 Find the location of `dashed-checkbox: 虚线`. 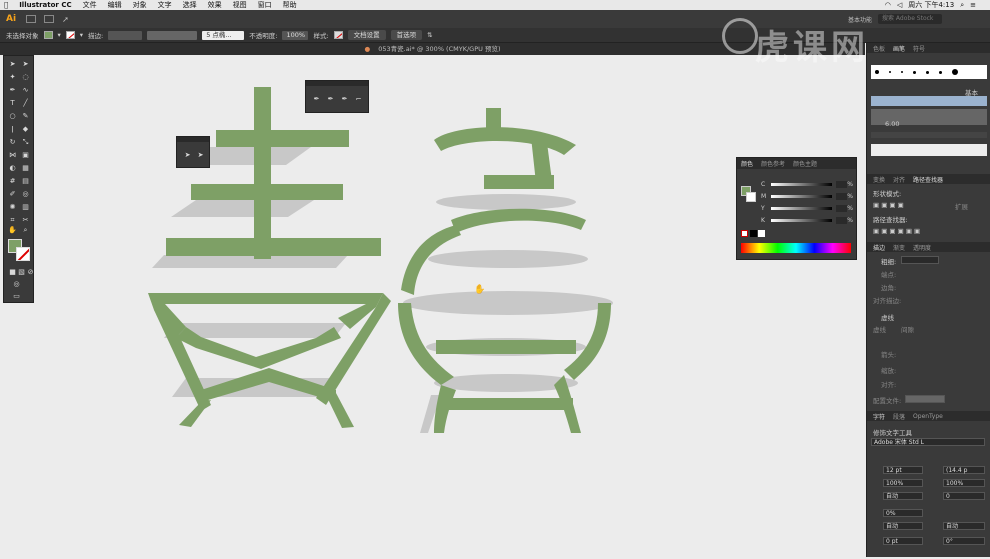

dashed-checkbox: 虚线 is located at coordinates (887, 317).